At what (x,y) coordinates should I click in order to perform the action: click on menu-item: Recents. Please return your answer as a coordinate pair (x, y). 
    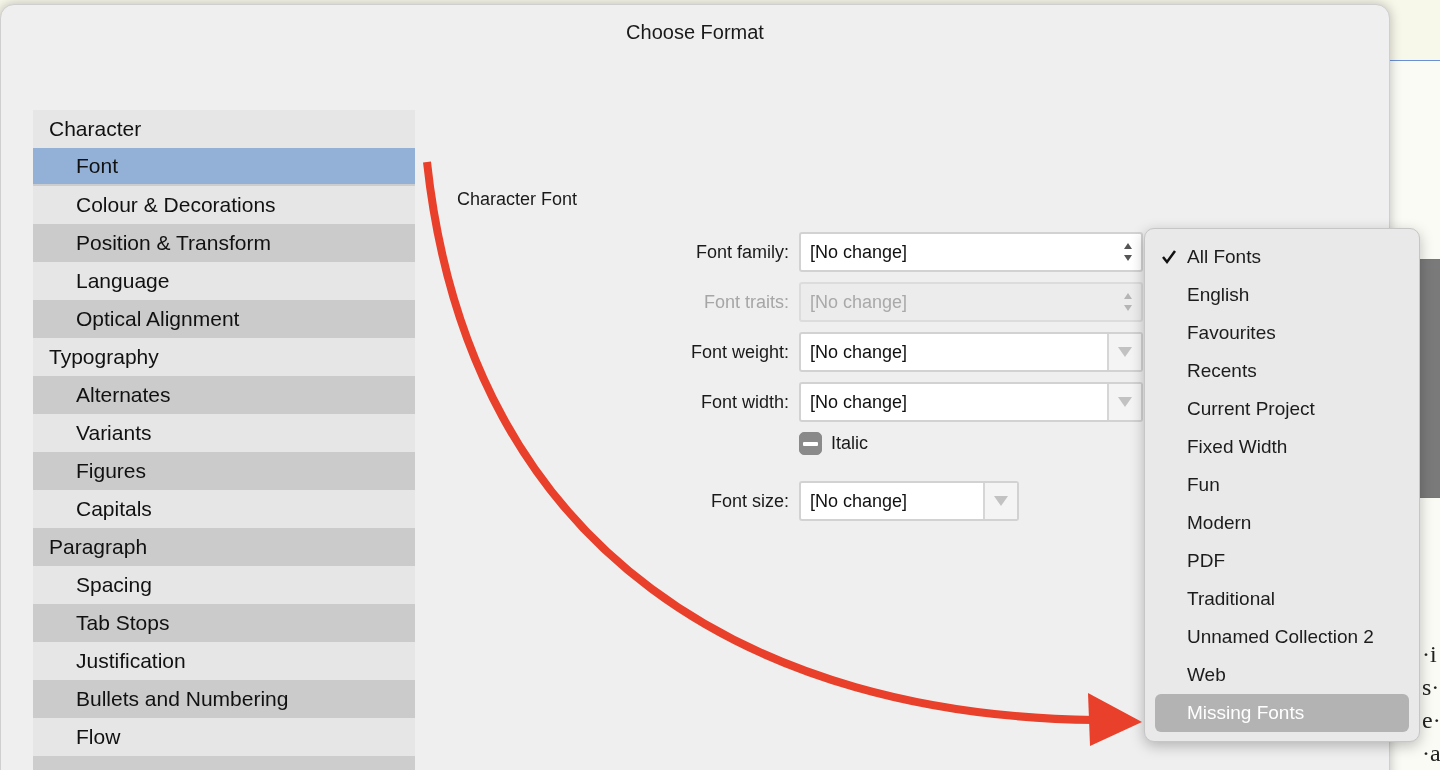
    Looking at the image, I should click on (1282, 371).